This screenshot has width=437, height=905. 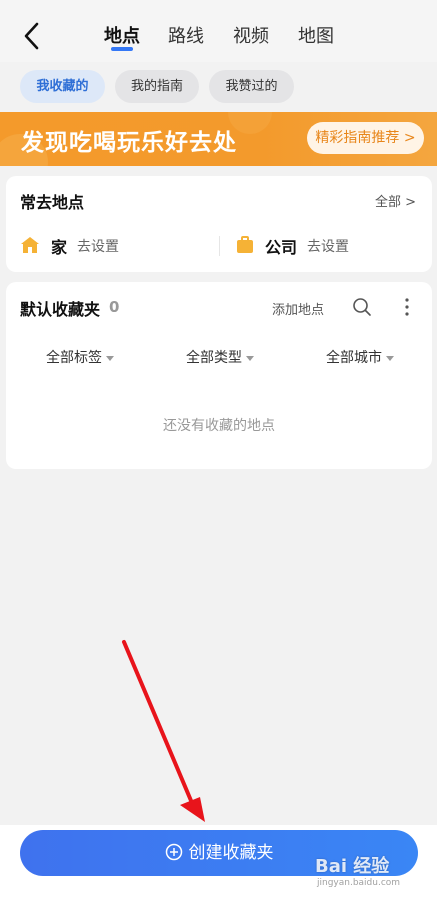 What do you see at coordinates (52, 202) in the screenshot?
I see `frequent-places-title: 常去地点` at bounding box center [52, 202].